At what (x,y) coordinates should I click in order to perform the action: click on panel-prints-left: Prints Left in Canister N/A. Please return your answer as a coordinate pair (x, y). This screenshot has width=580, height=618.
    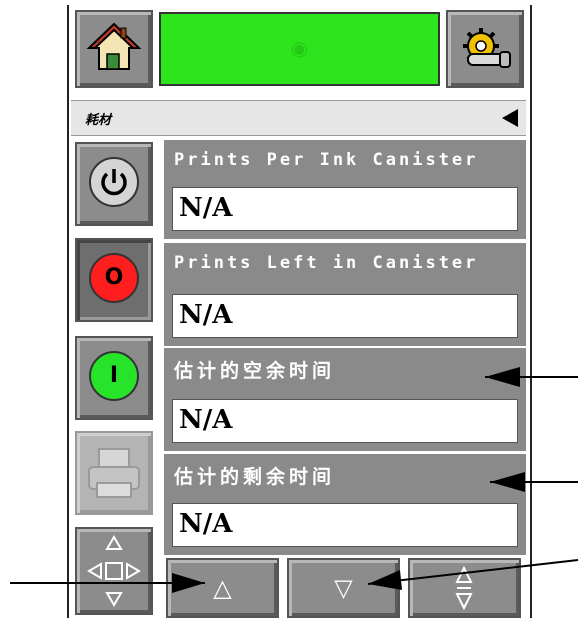
    Looking at the image, I should click on (345, 294).